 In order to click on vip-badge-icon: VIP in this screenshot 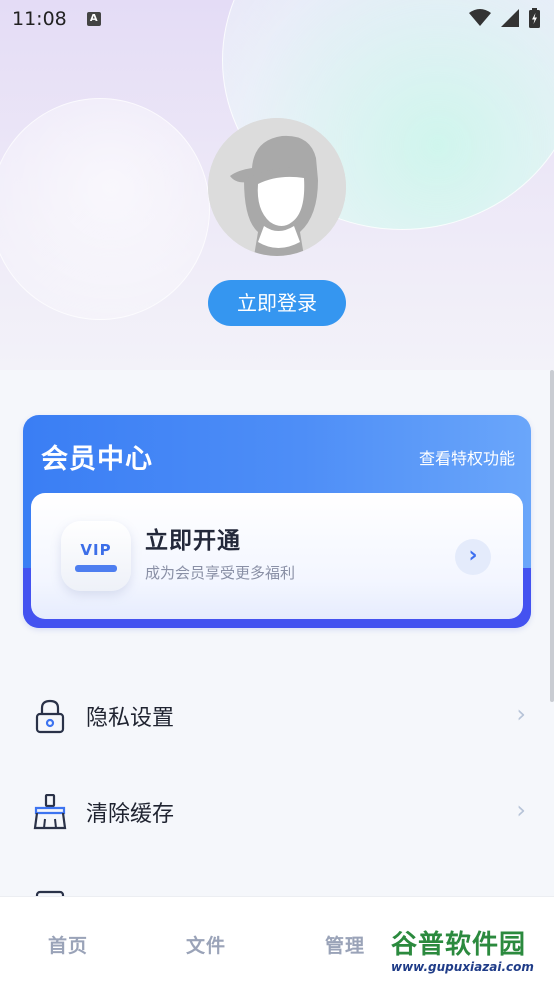, I will do `click(96, 556)`.